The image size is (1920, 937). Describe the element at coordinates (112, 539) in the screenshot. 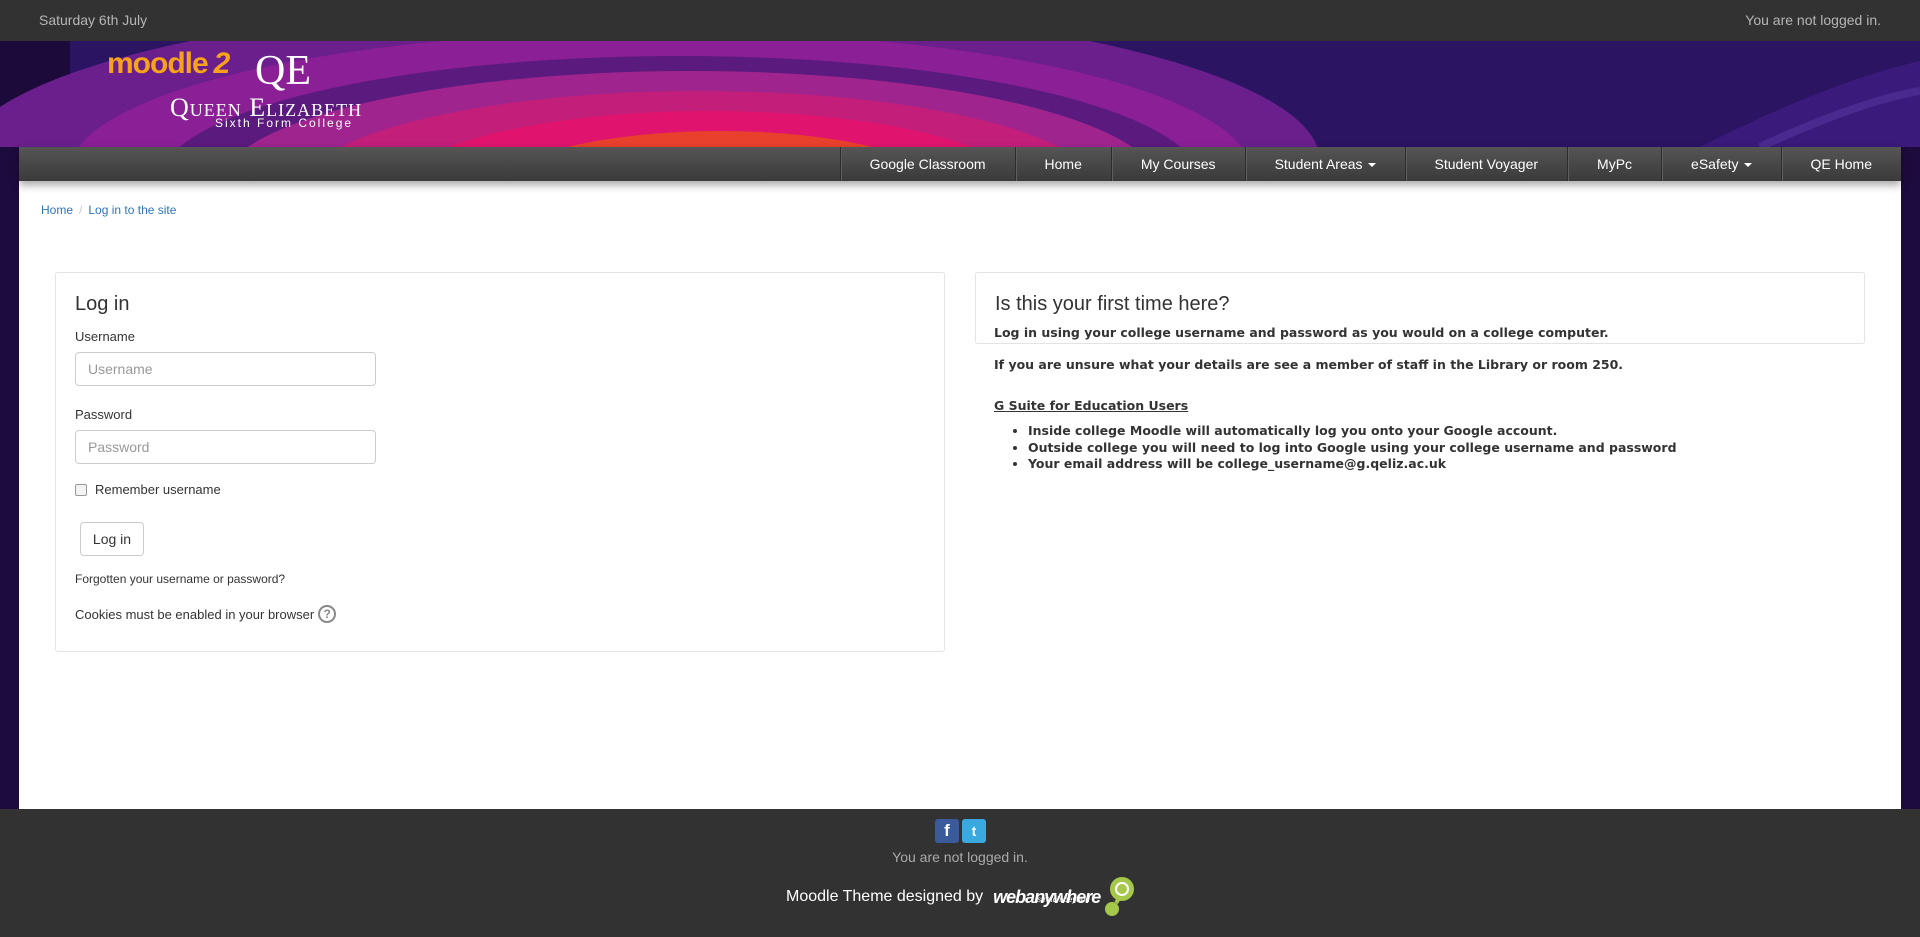

I see `login-button: Log in` at that location.